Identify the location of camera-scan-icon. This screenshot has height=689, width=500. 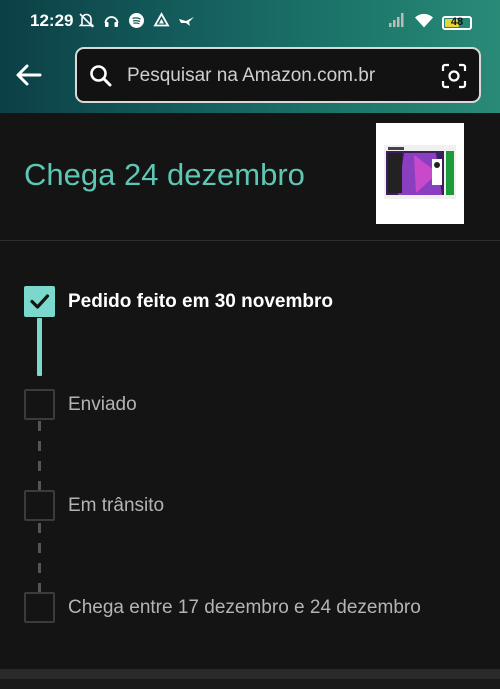
(454, 76).